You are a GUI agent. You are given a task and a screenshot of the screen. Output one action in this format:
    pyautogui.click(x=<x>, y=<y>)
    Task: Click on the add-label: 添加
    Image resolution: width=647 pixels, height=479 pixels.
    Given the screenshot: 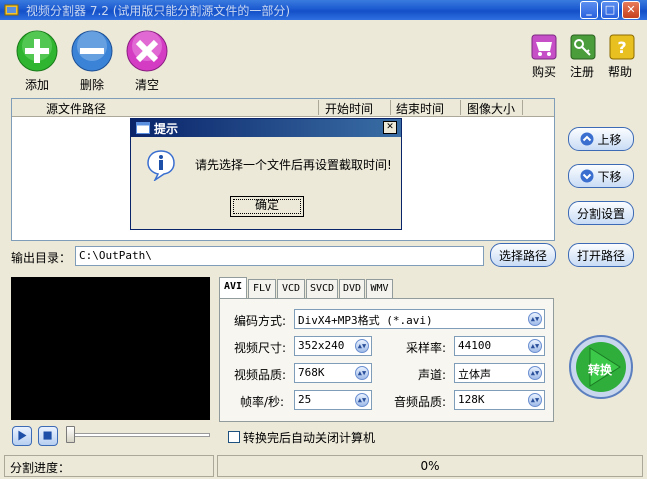 What is the action you would take?
    pyautogui.click(x=36, y=85)
    